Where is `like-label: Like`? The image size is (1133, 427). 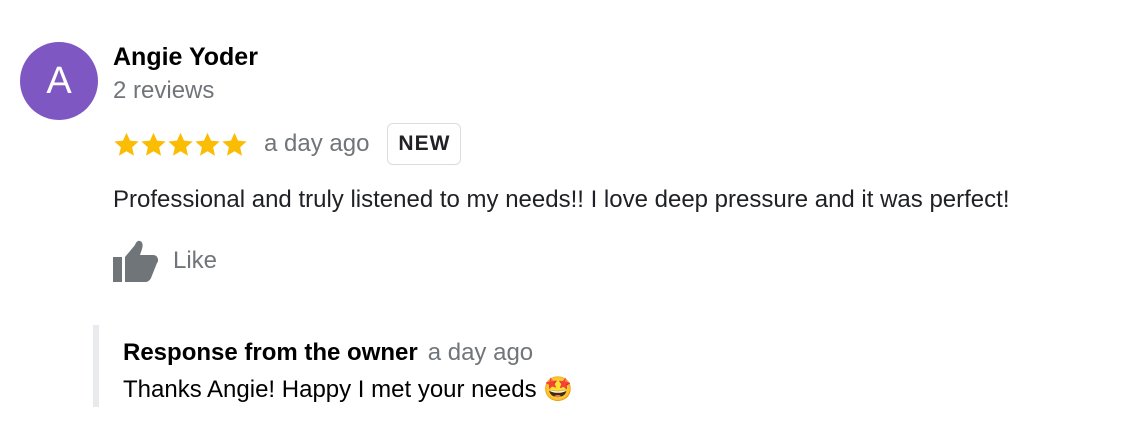 like-label: Like is located at coordinates (195, 260).